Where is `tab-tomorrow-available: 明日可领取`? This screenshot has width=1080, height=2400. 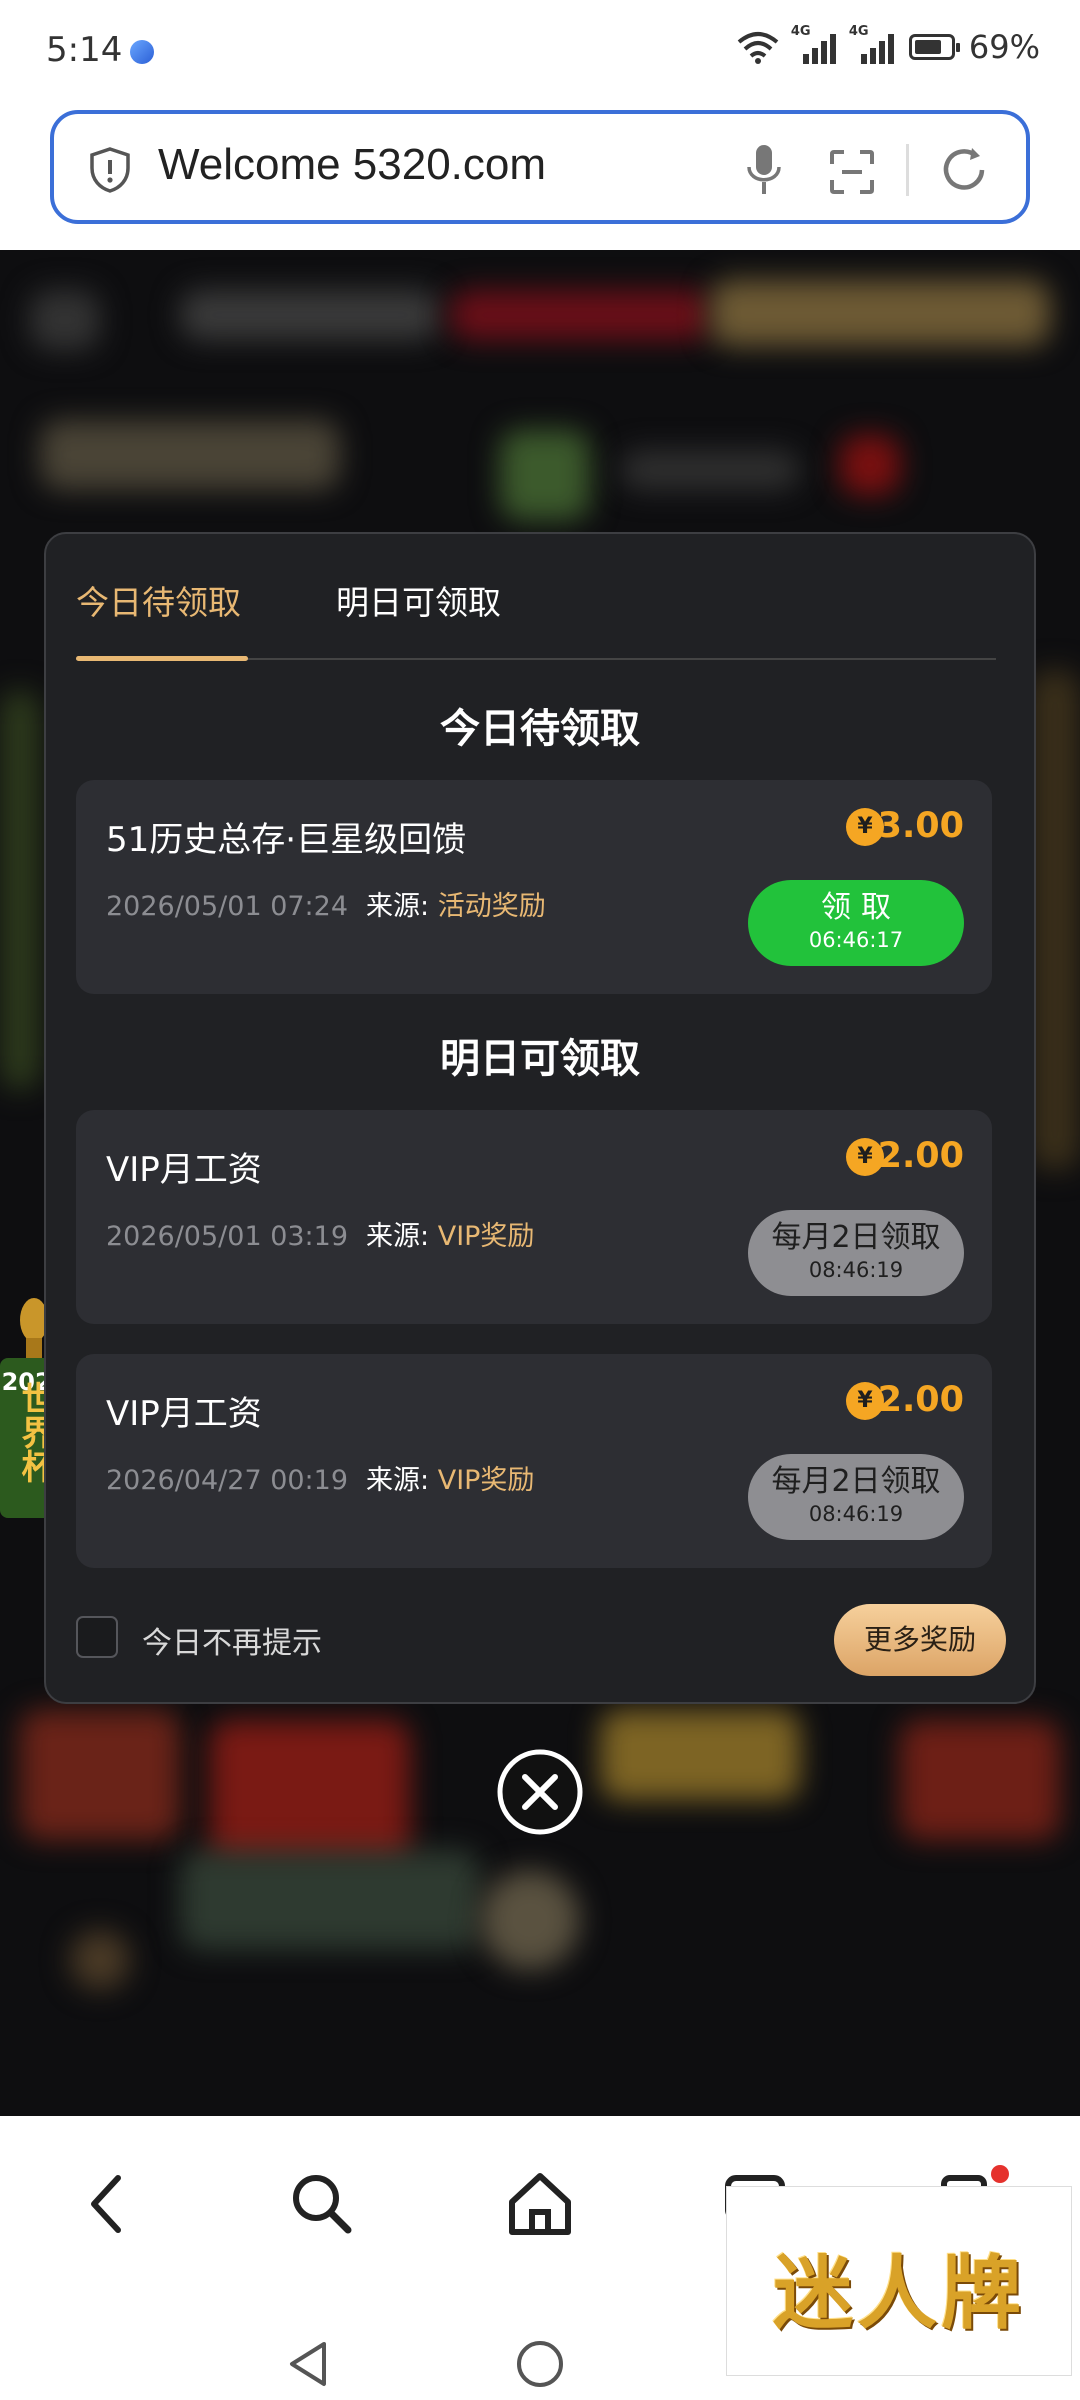
tab-tomorrow-available: 明日可领取 is located at coordinates (418, 600).